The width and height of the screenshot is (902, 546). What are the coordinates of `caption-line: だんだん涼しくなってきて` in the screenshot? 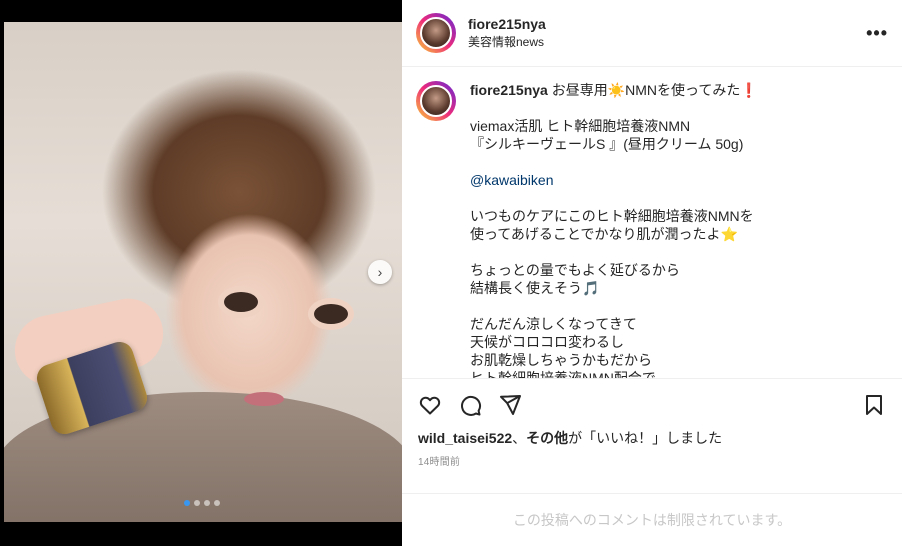 It's located at (553, 324).